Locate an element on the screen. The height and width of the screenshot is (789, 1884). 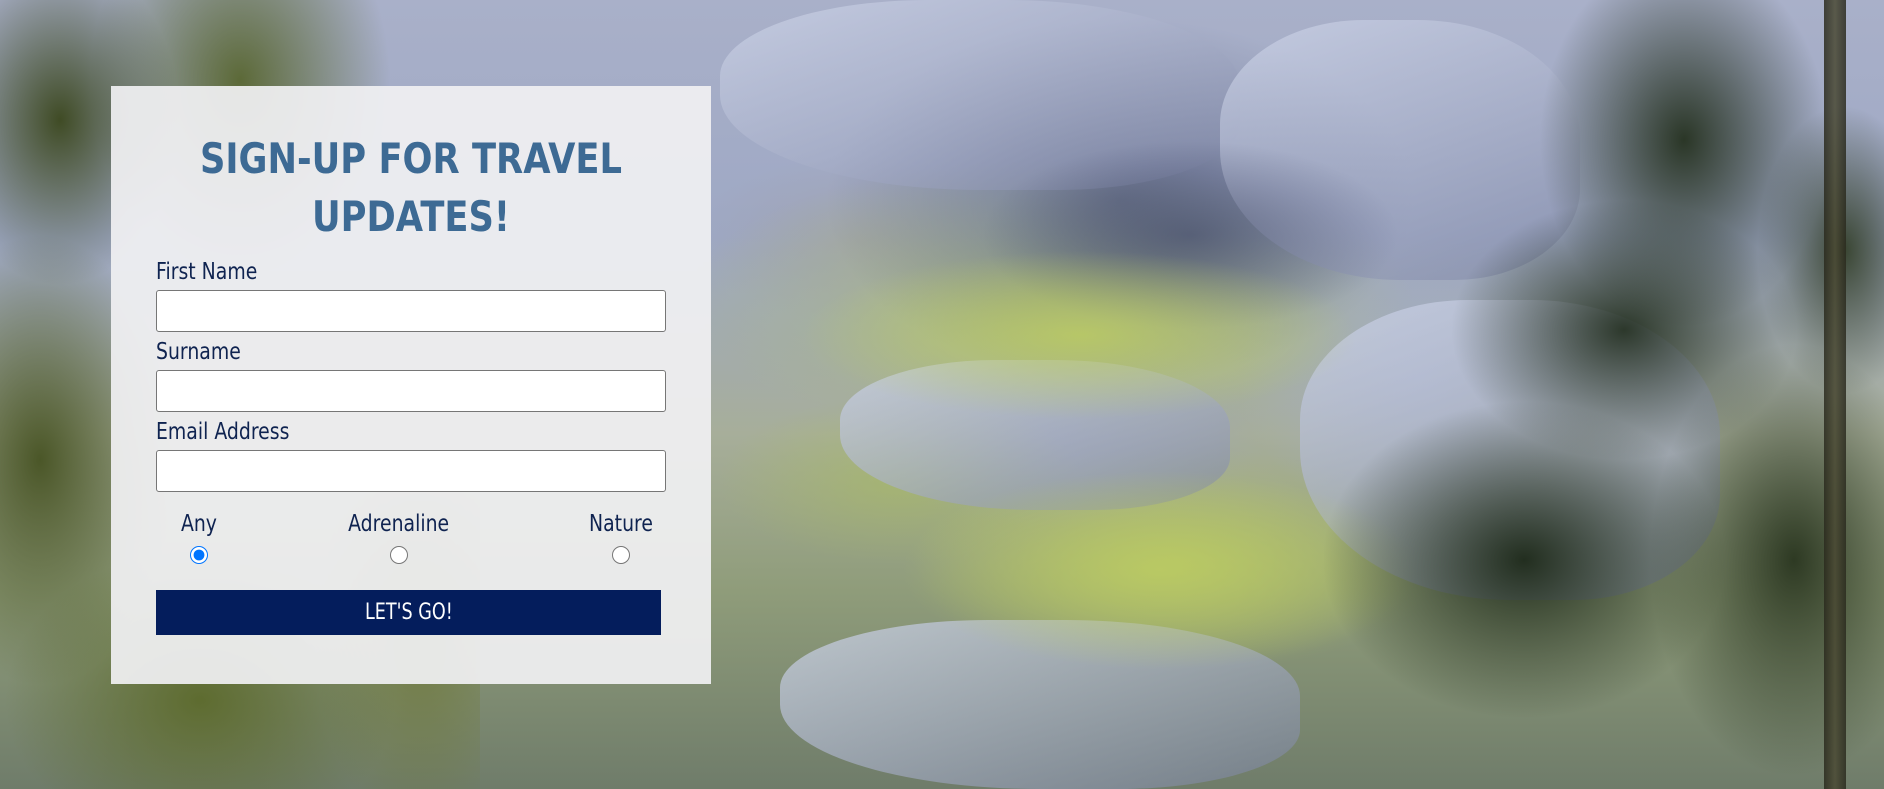
radio-option-nature: Nature is located at coordinates (621, 537).